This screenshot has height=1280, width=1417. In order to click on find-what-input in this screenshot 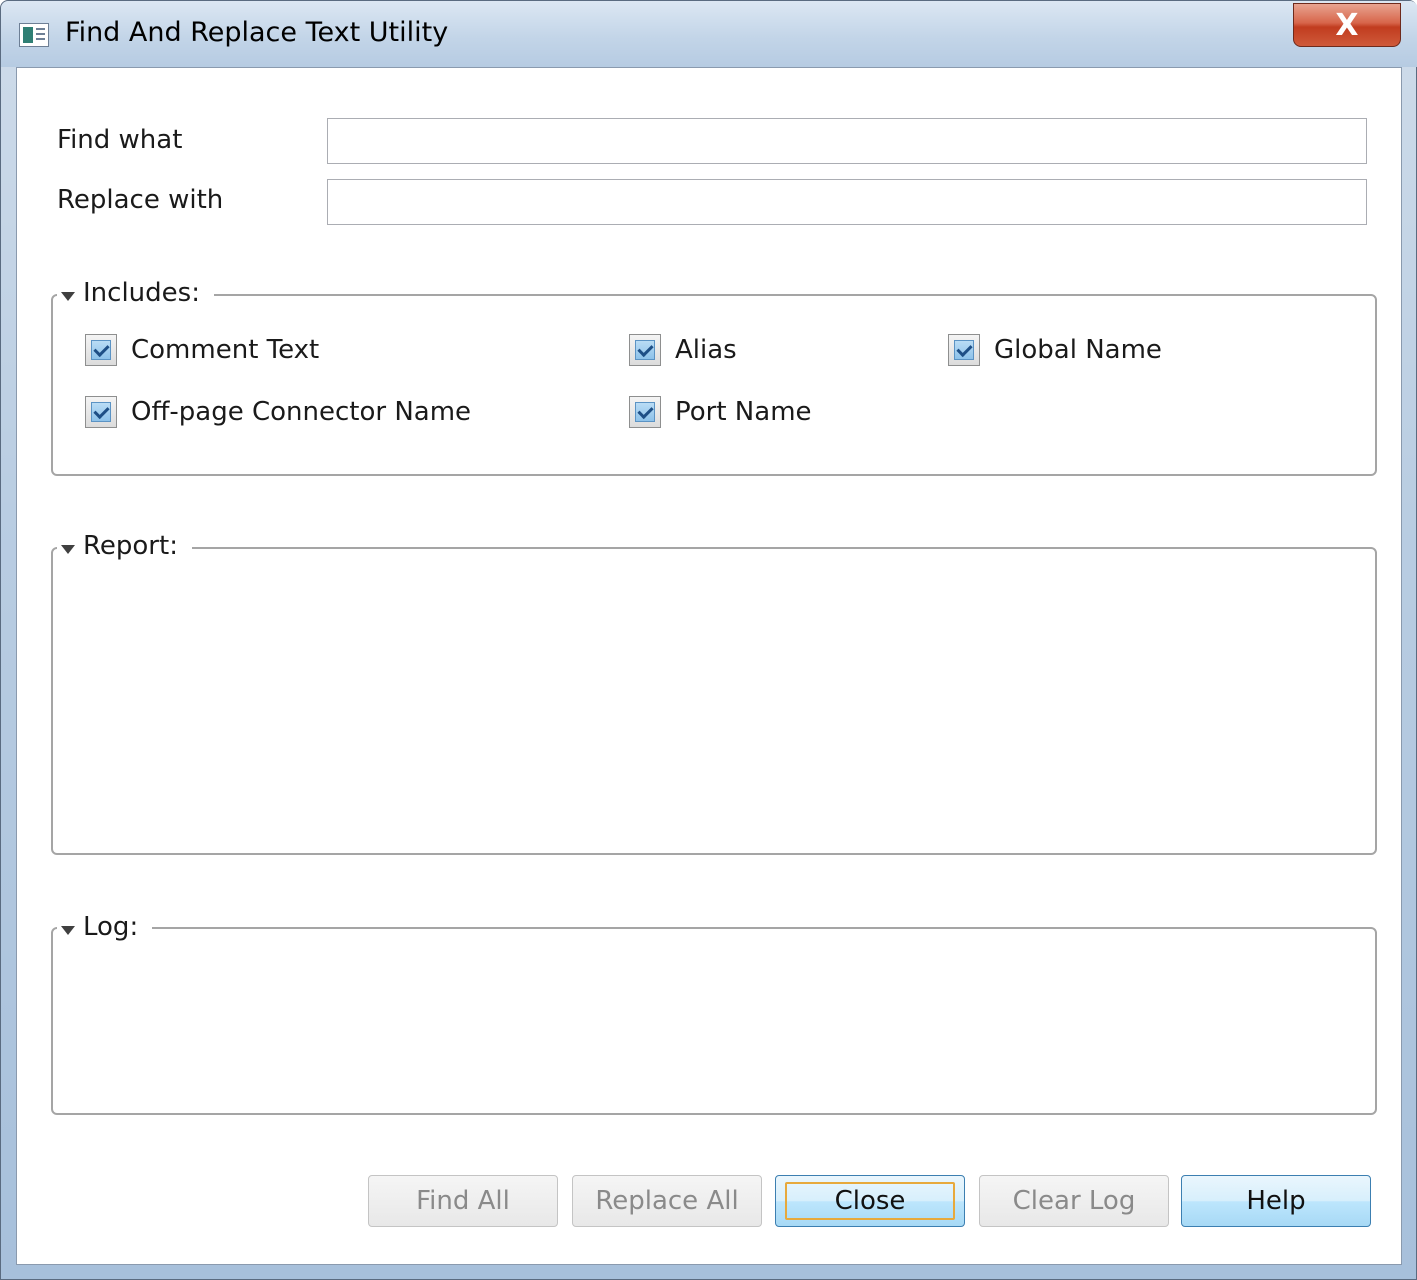, I will do `click(847, 141)`.